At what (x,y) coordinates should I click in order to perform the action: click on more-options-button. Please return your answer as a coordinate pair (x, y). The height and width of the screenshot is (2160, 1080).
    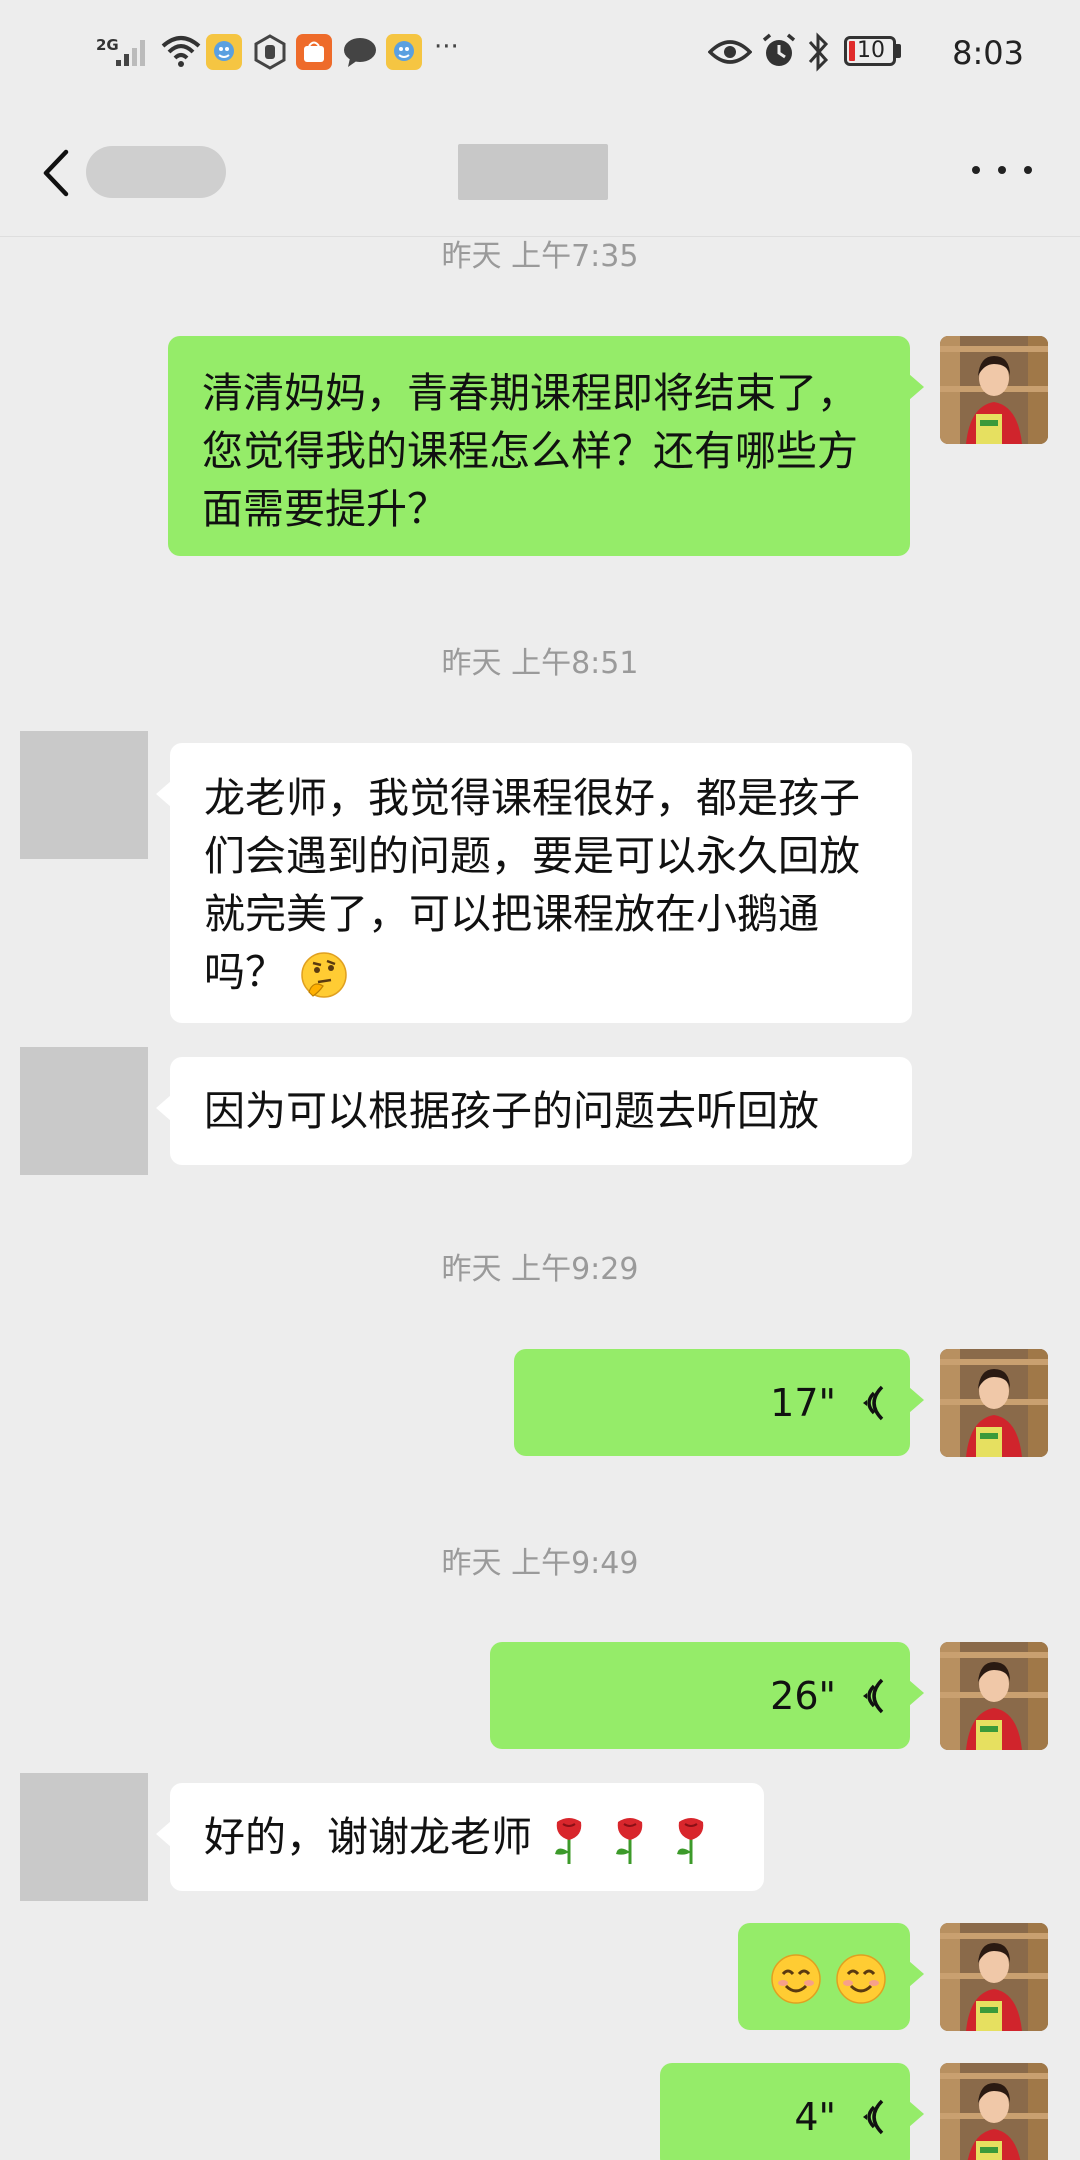
    Looking at the image, I should click on (1002, 170).